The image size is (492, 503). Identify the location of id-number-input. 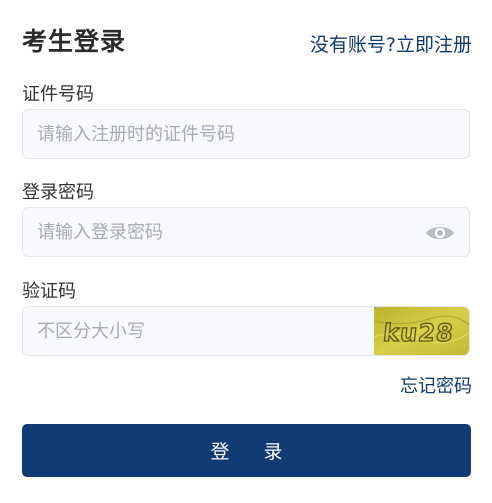
(246, 134).